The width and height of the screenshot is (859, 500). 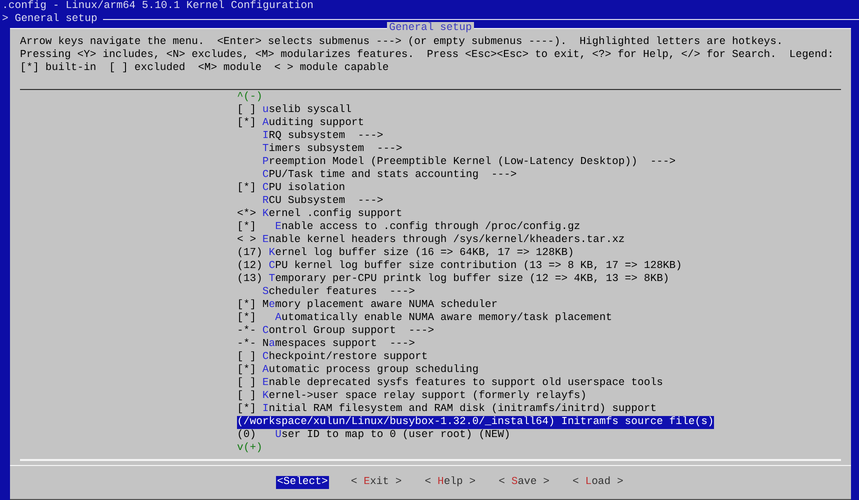 I want to click on dialog-button: < Exit >, so click(x=376, y=482).